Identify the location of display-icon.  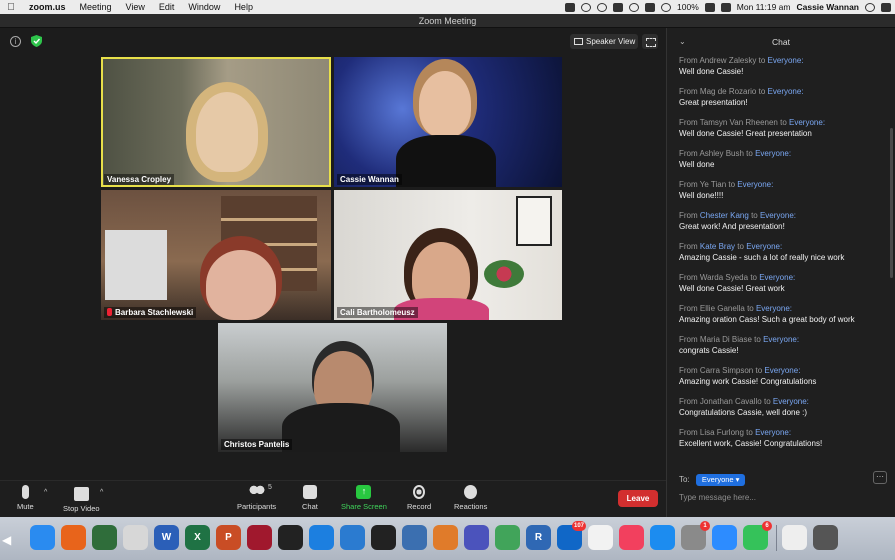
(618, 7).